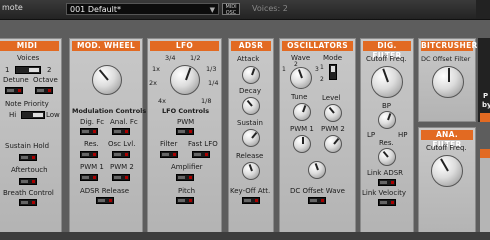  Describe the element at coordinates (331, 98) in the screenshot. I see `level-label: Level` at that location.